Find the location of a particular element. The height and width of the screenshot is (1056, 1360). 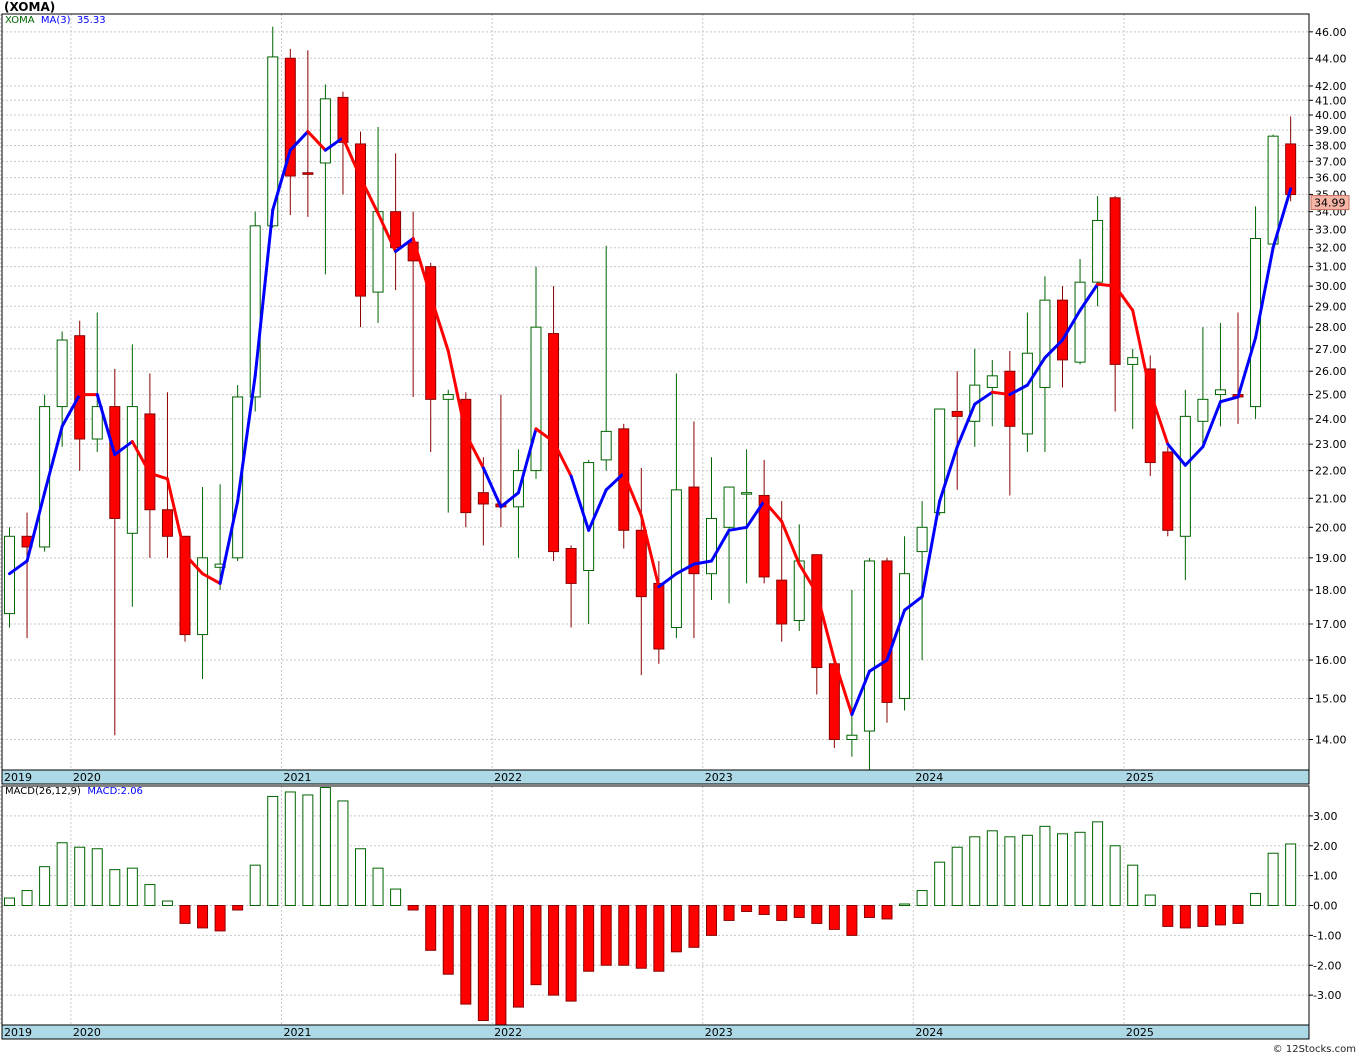

price-y-tick-label: 27.00 is located at coordinates (1331, 349).